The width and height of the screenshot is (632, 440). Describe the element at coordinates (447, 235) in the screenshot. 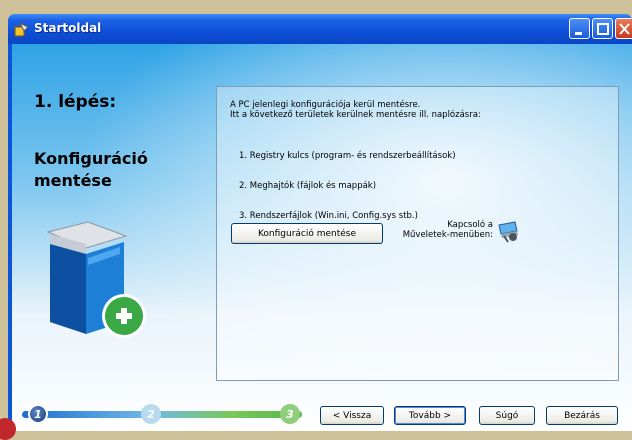

I see `shortcut-label-line2: Műveletek-menüben:` at that location.